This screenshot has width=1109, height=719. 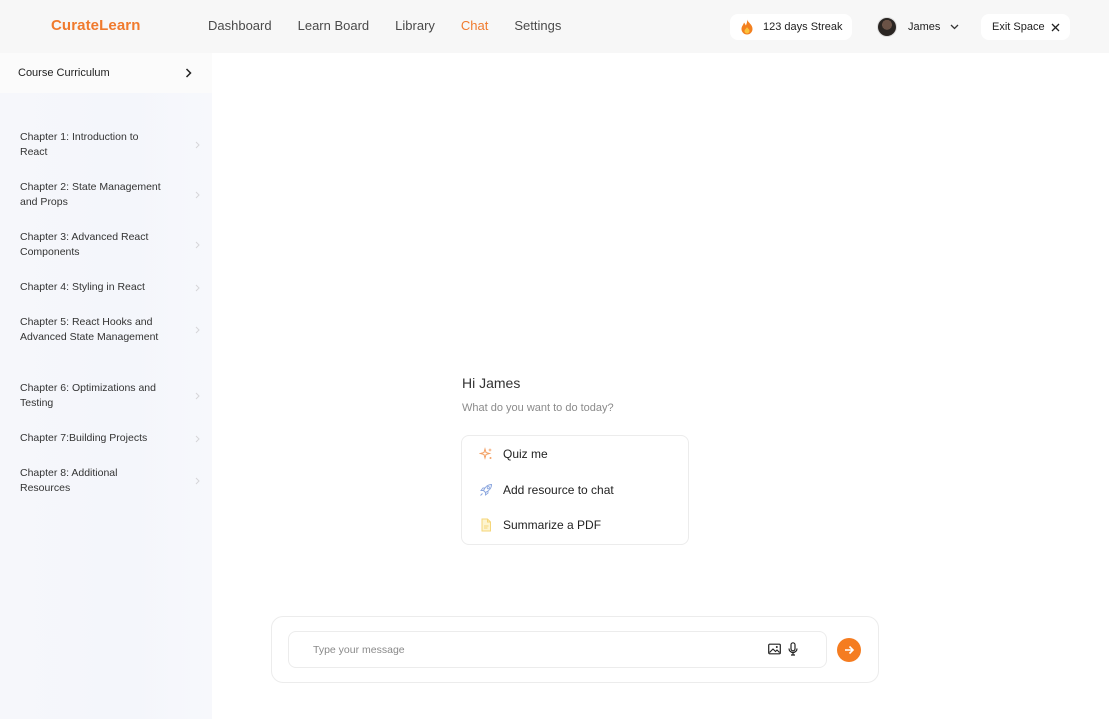 What do you see at coordinates (79, 144) in the screenshot?
I see `chapter-label: Chapter 1: Introduction to React` at bounding box center [79, 144].